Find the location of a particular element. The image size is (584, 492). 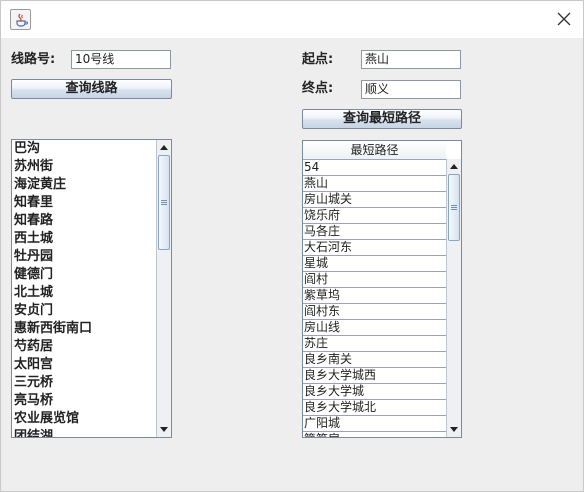

end-label: 终点: is located at coordinates (318, 88).